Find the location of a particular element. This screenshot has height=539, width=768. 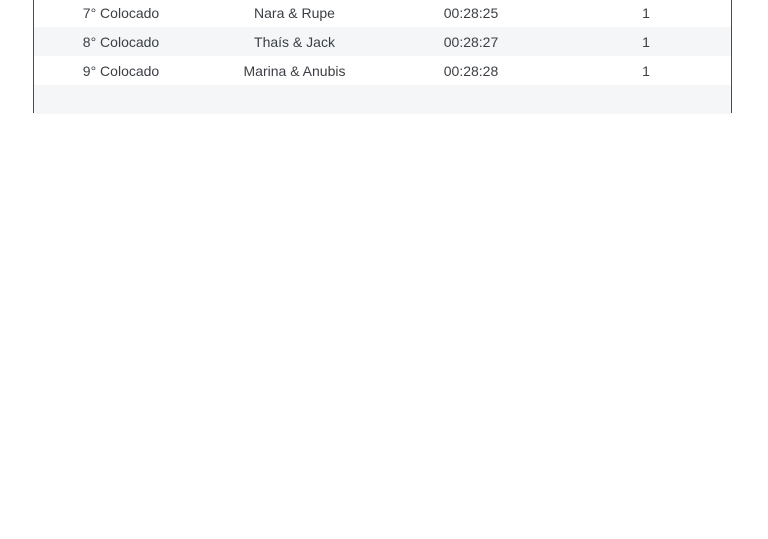

position-cell: 9° Colocado is located at coordinates (121, 70).